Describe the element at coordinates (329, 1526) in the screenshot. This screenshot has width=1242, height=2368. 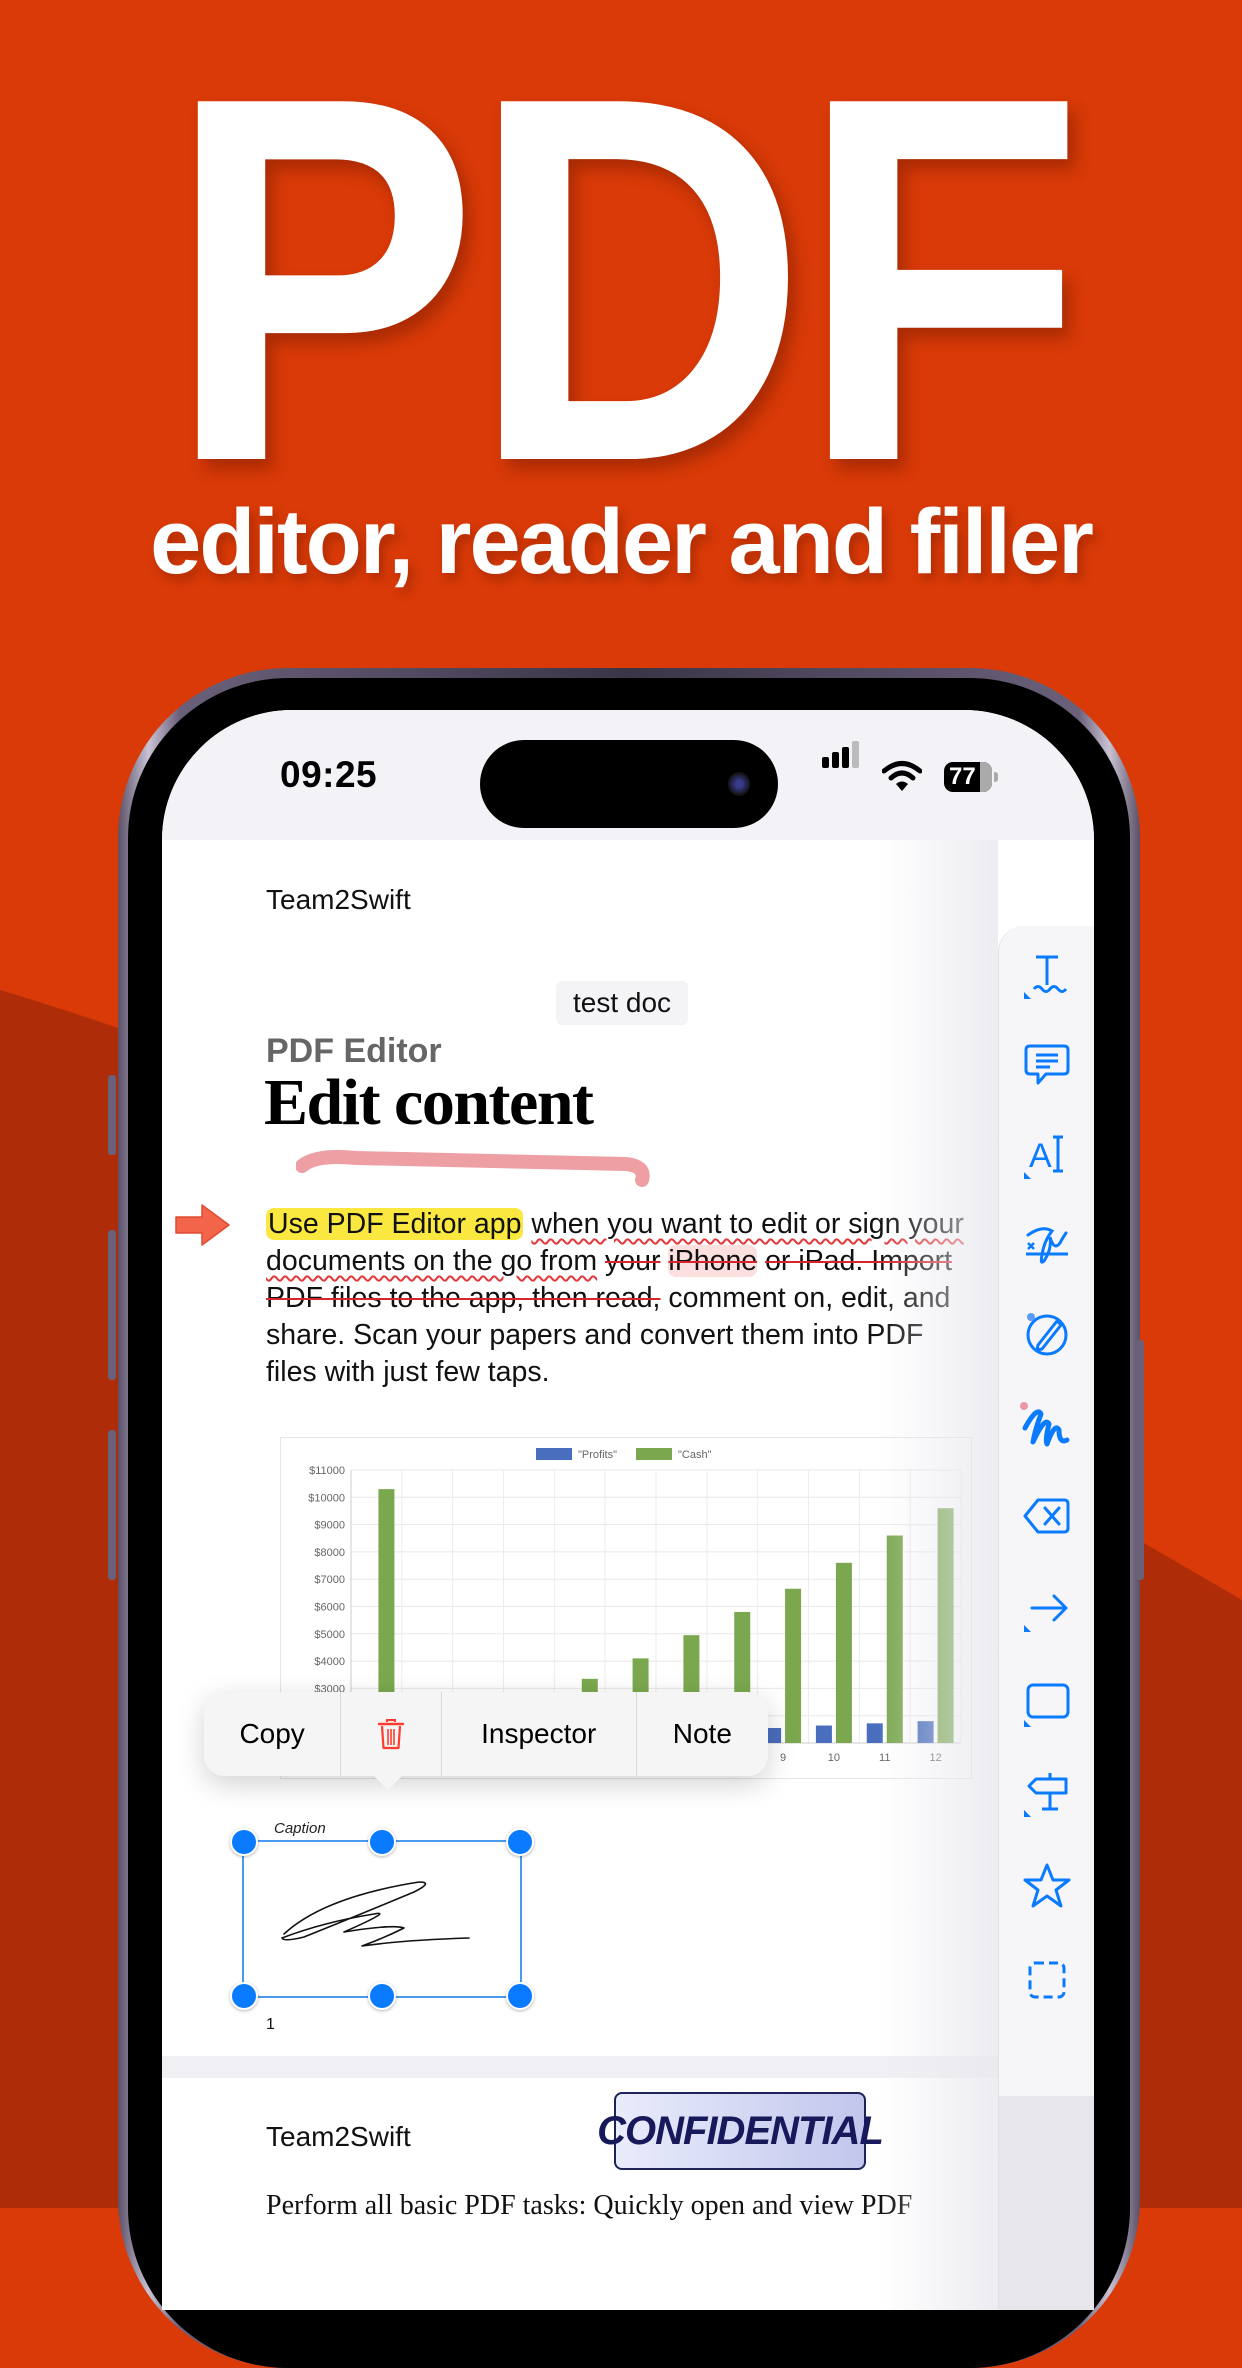
I see `y-tick-label: $9000` at that location.